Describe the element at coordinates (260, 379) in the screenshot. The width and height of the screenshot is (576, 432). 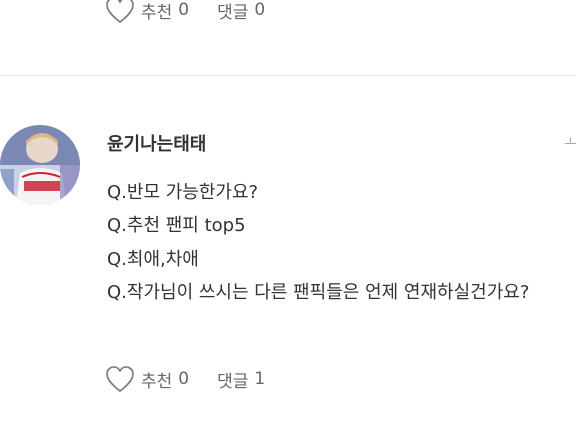
I see `comment-count: 1` at that location.